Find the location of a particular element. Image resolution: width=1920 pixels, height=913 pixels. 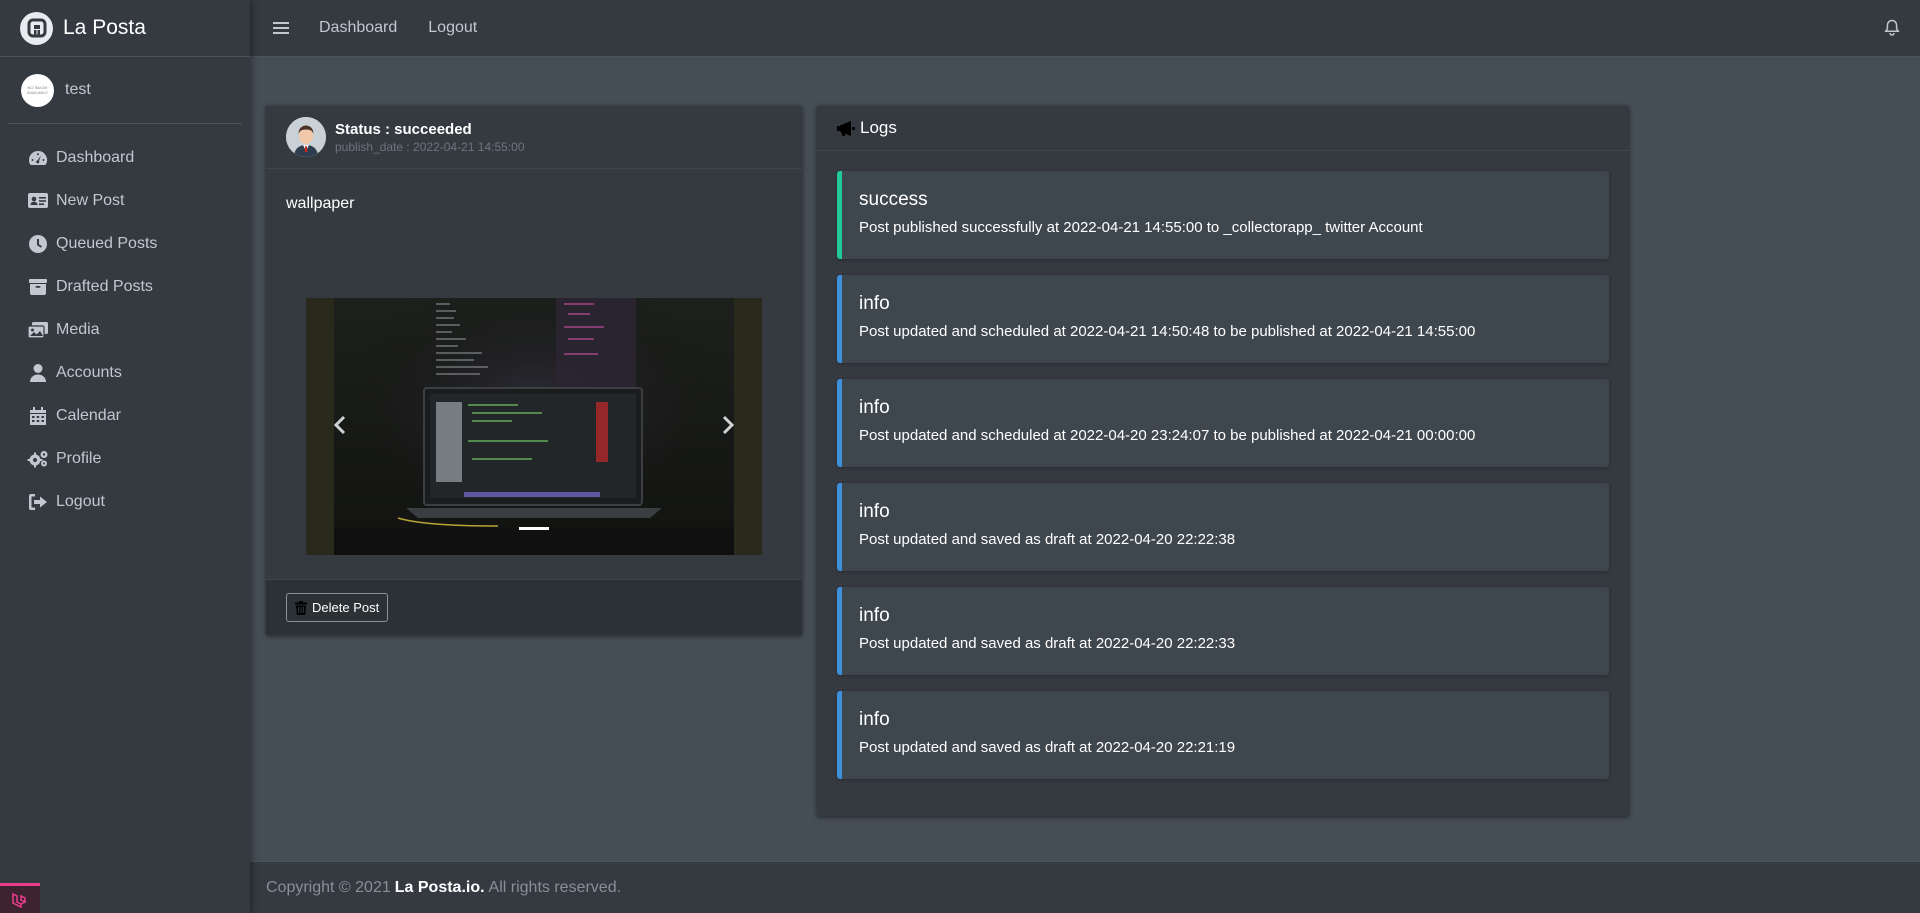

sidebar-item-drafted-posts: Drafted Posts is located at coordinates (125, 286).